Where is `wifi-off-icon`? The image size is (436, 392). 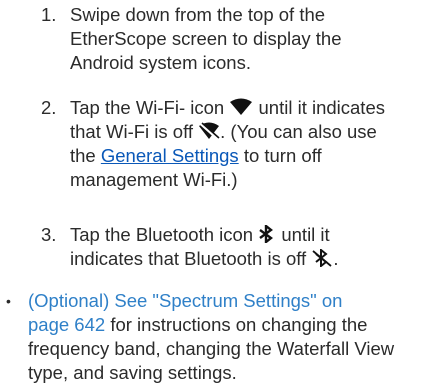 wifi-off-icon is located at coordinates (209, 131).